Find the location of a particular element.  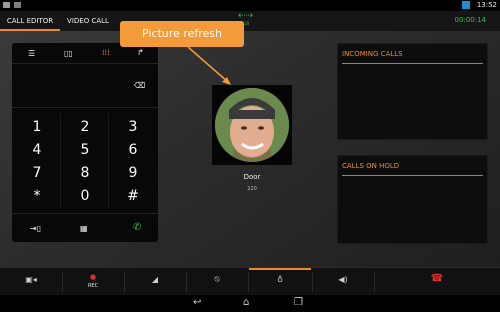

record-label: REC is located at coordinates (93, 286).